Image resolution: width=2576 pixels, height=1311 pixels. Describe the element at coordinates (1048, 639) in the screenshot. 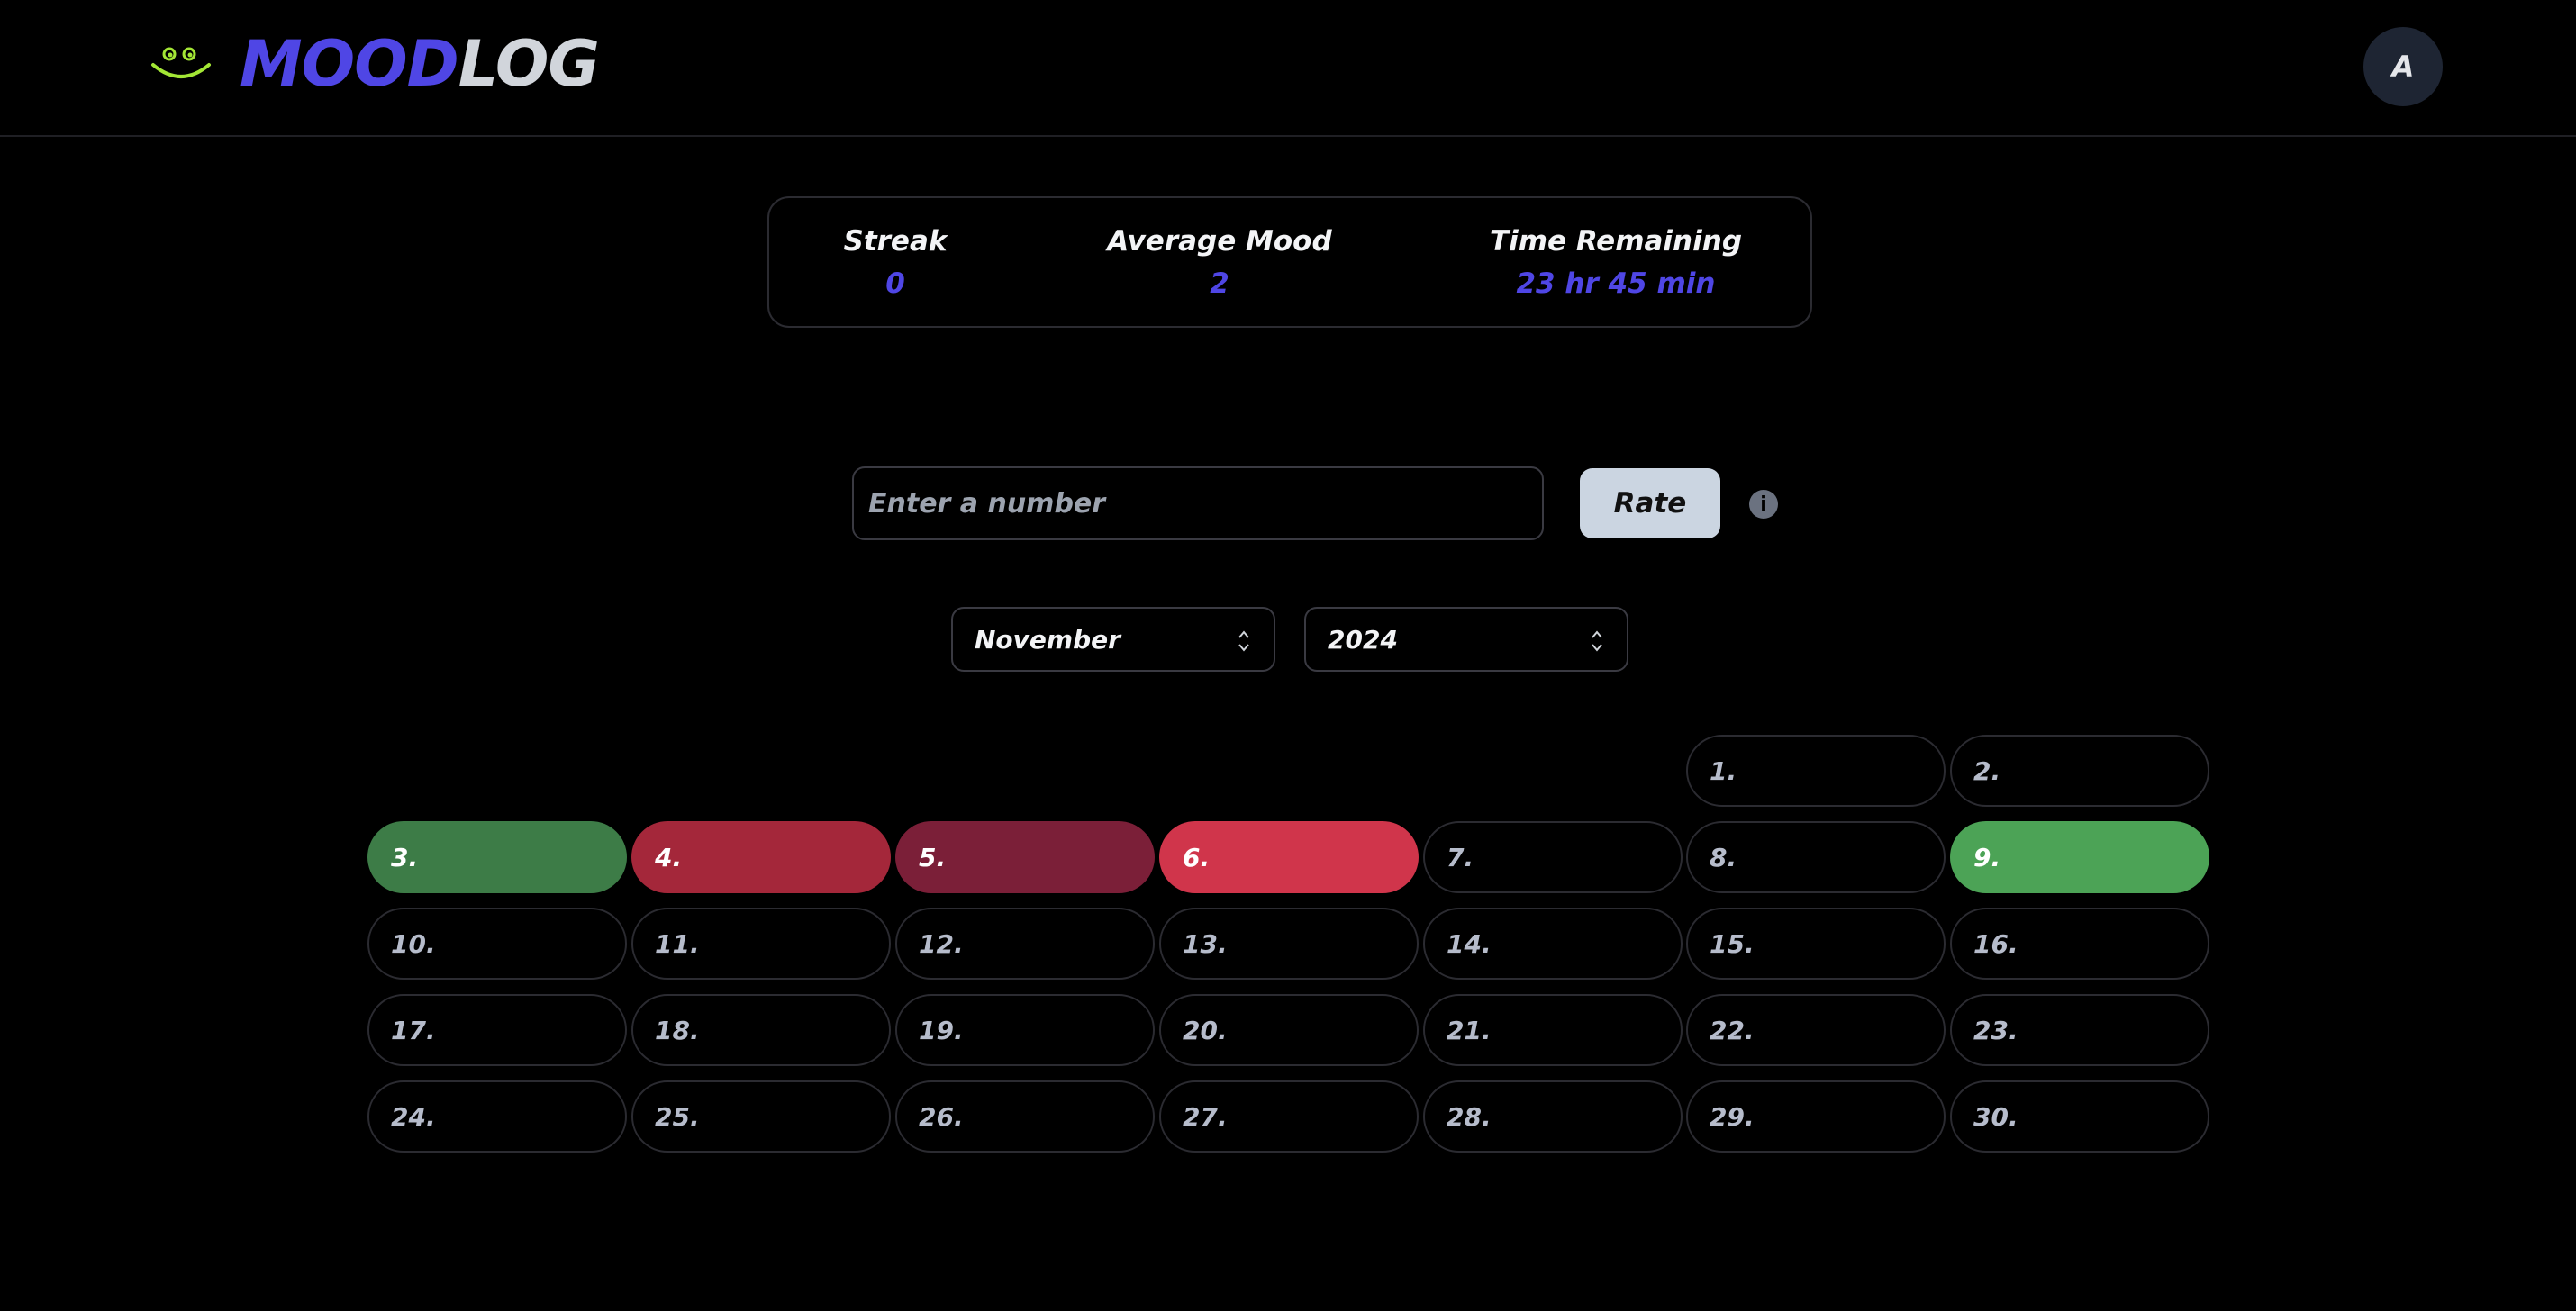

I see `month-select-value: November` at that location.